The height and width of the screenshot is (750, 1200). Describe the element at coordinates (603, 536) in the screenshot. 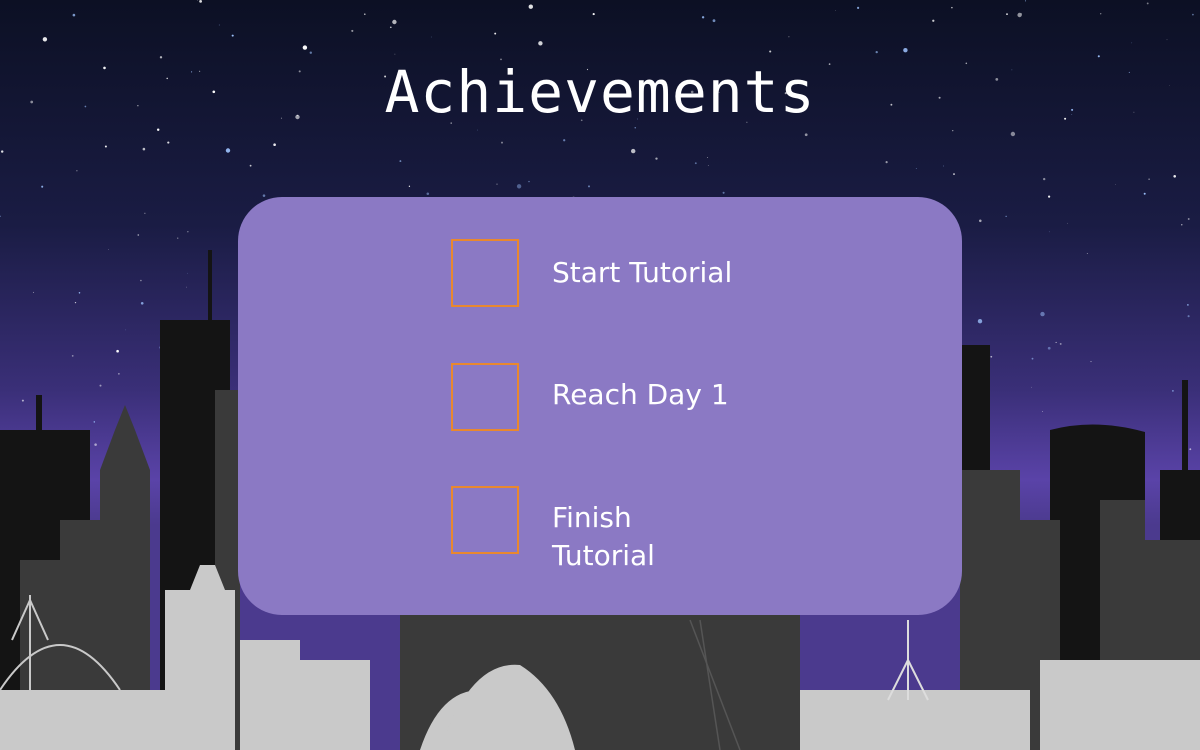

I see `achievement-label: Finish Tutorial` at that location.